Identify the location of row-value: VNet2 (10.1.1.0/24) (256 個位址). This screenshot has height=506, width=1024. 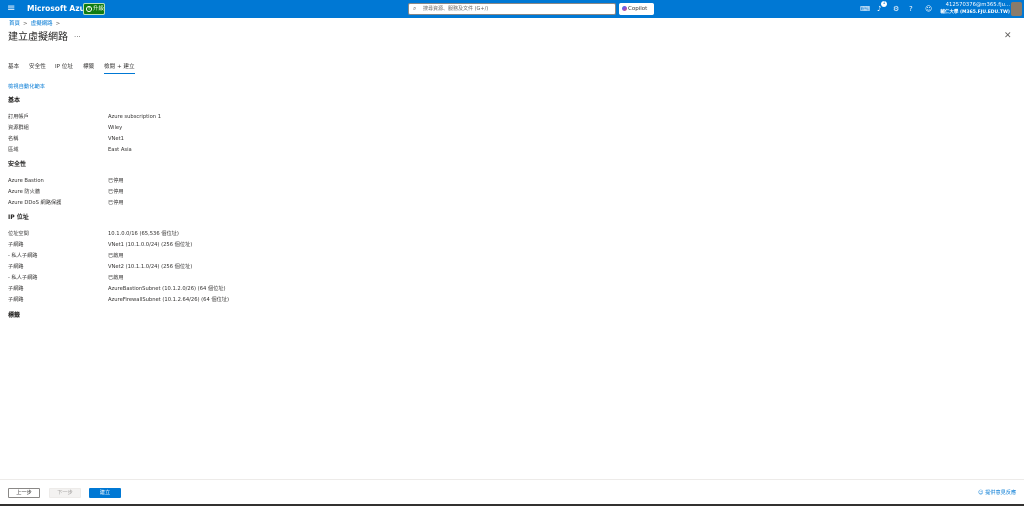
(150, 267).